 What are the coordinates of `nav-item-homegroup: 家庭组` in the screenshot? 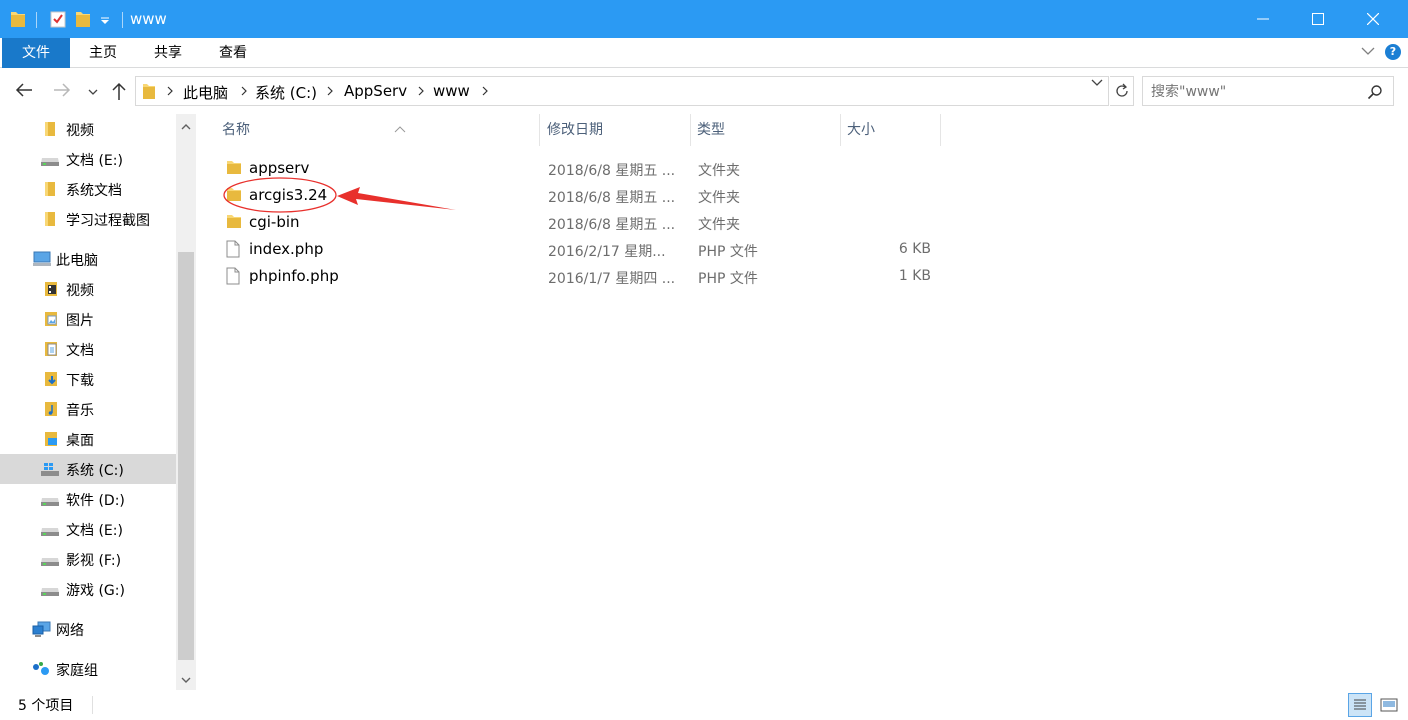 It's located at (88, 669).